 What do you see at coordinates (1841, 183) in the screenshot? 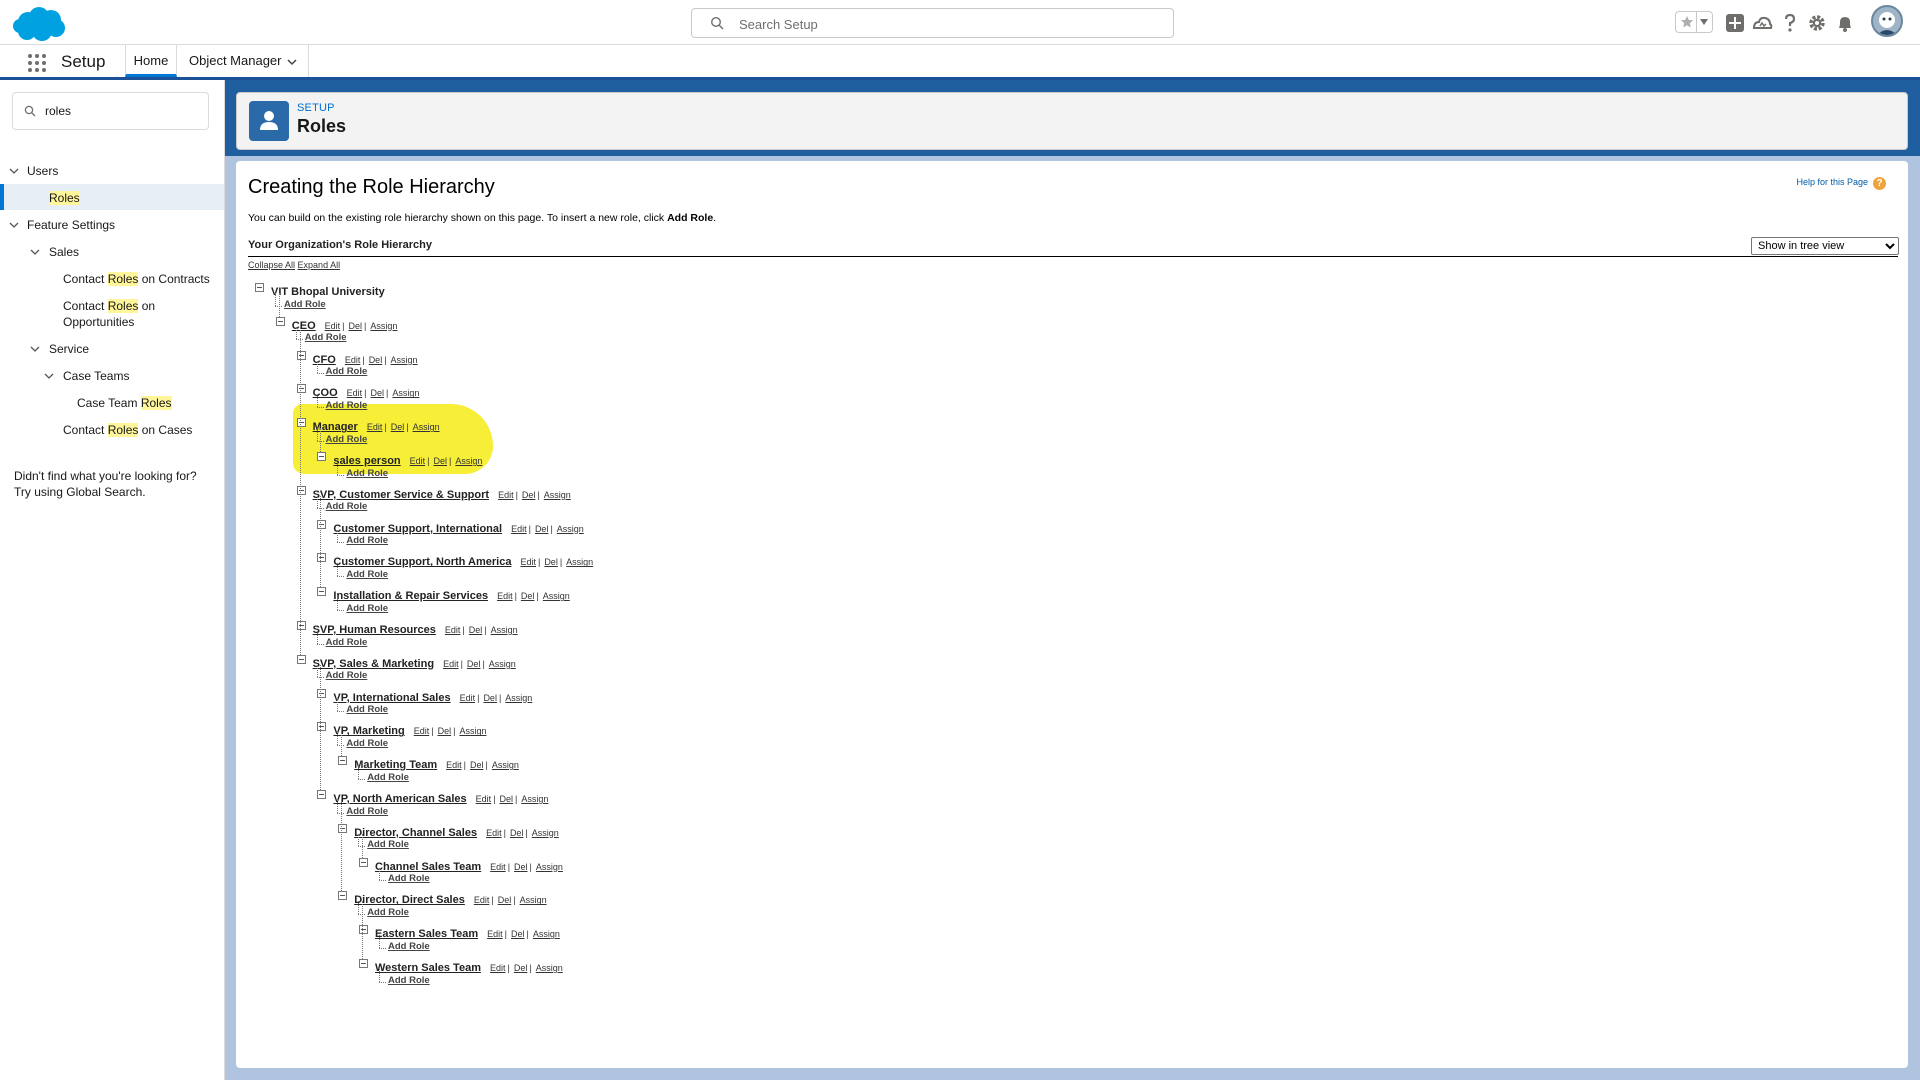
I see `help-link: Help for this Page?` at bounding box center [1841, 183].